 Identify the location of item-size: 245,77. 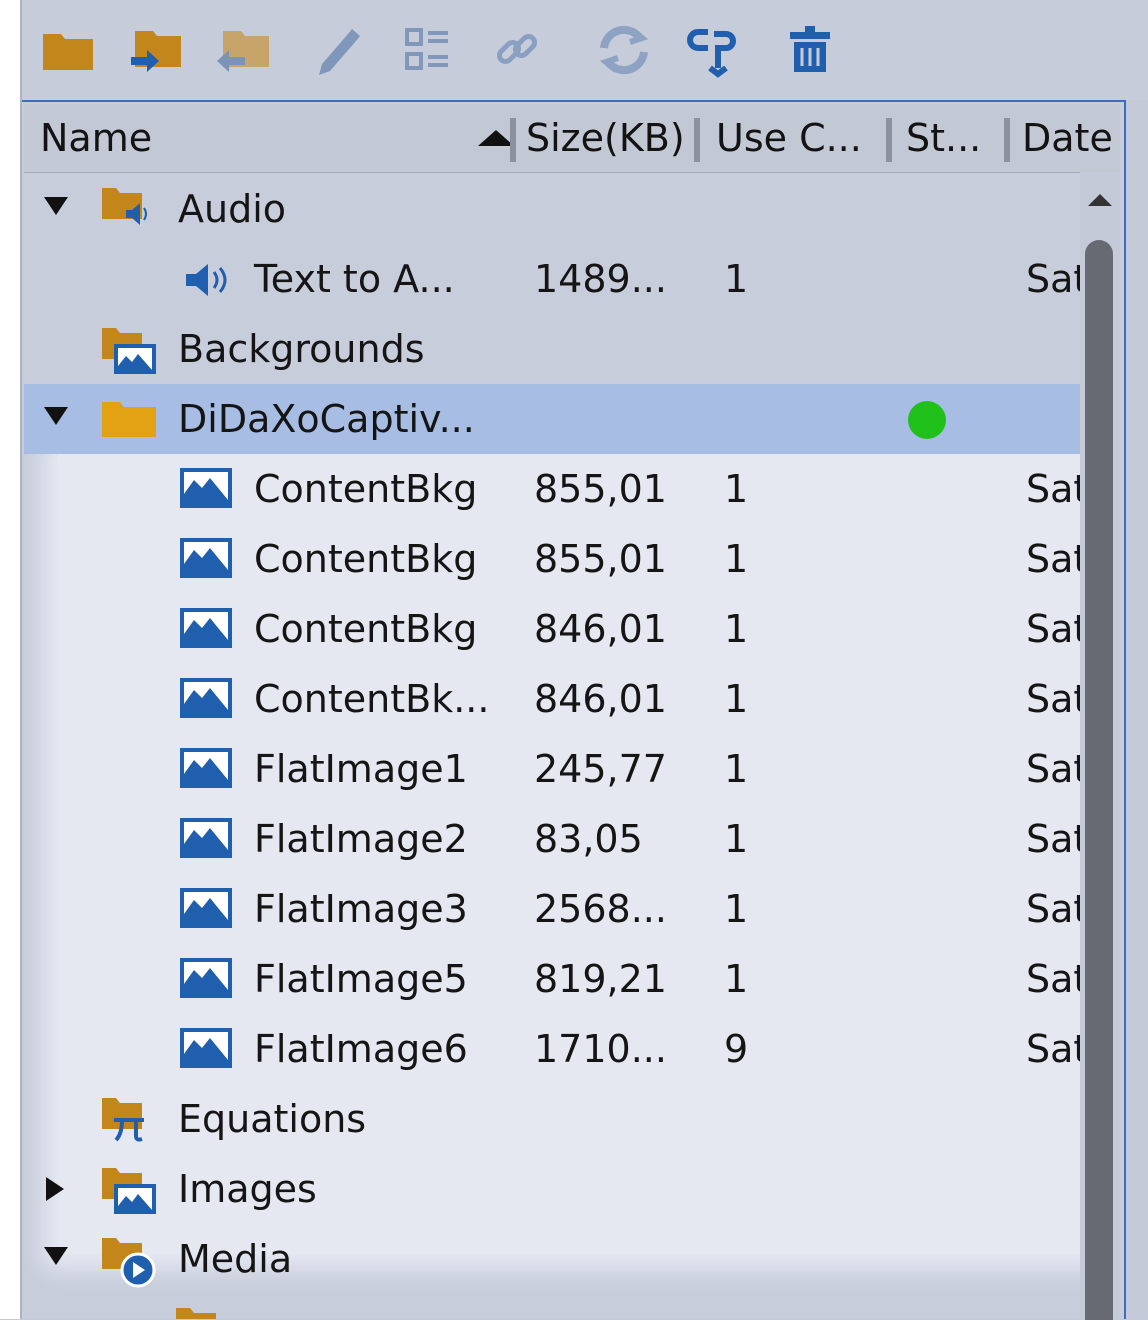
(600, 769).